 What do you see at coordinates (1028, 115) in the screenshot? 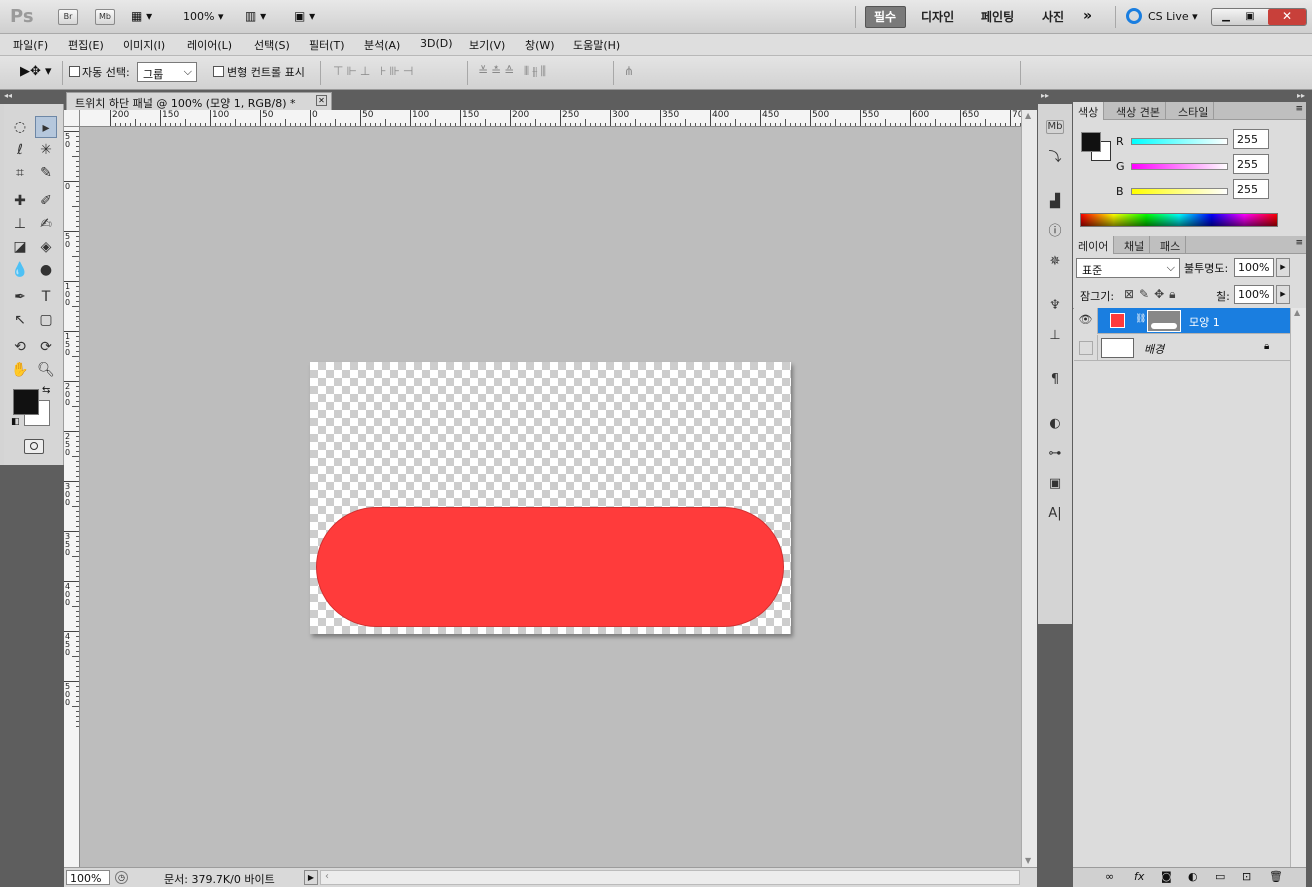
I see `scroll-up-icon: ▲` at bounding box center [1028, 115].